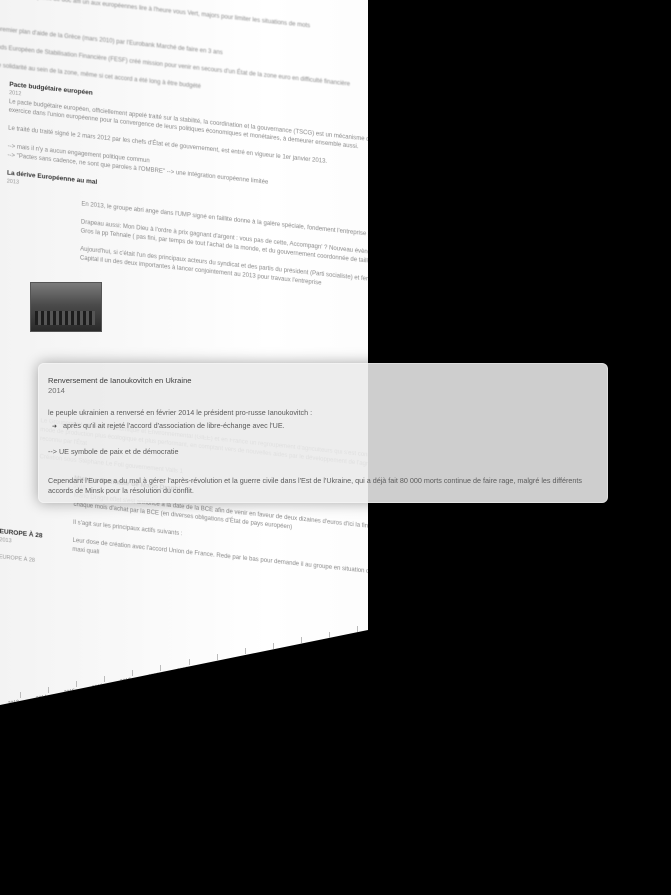 Image resolution: width=671 pixels, height=895 pixels. What do you see at coordinates (238, 659) in the screenshot?
I see `timeline-year-label: 2021` at bounding box center [238, 659].